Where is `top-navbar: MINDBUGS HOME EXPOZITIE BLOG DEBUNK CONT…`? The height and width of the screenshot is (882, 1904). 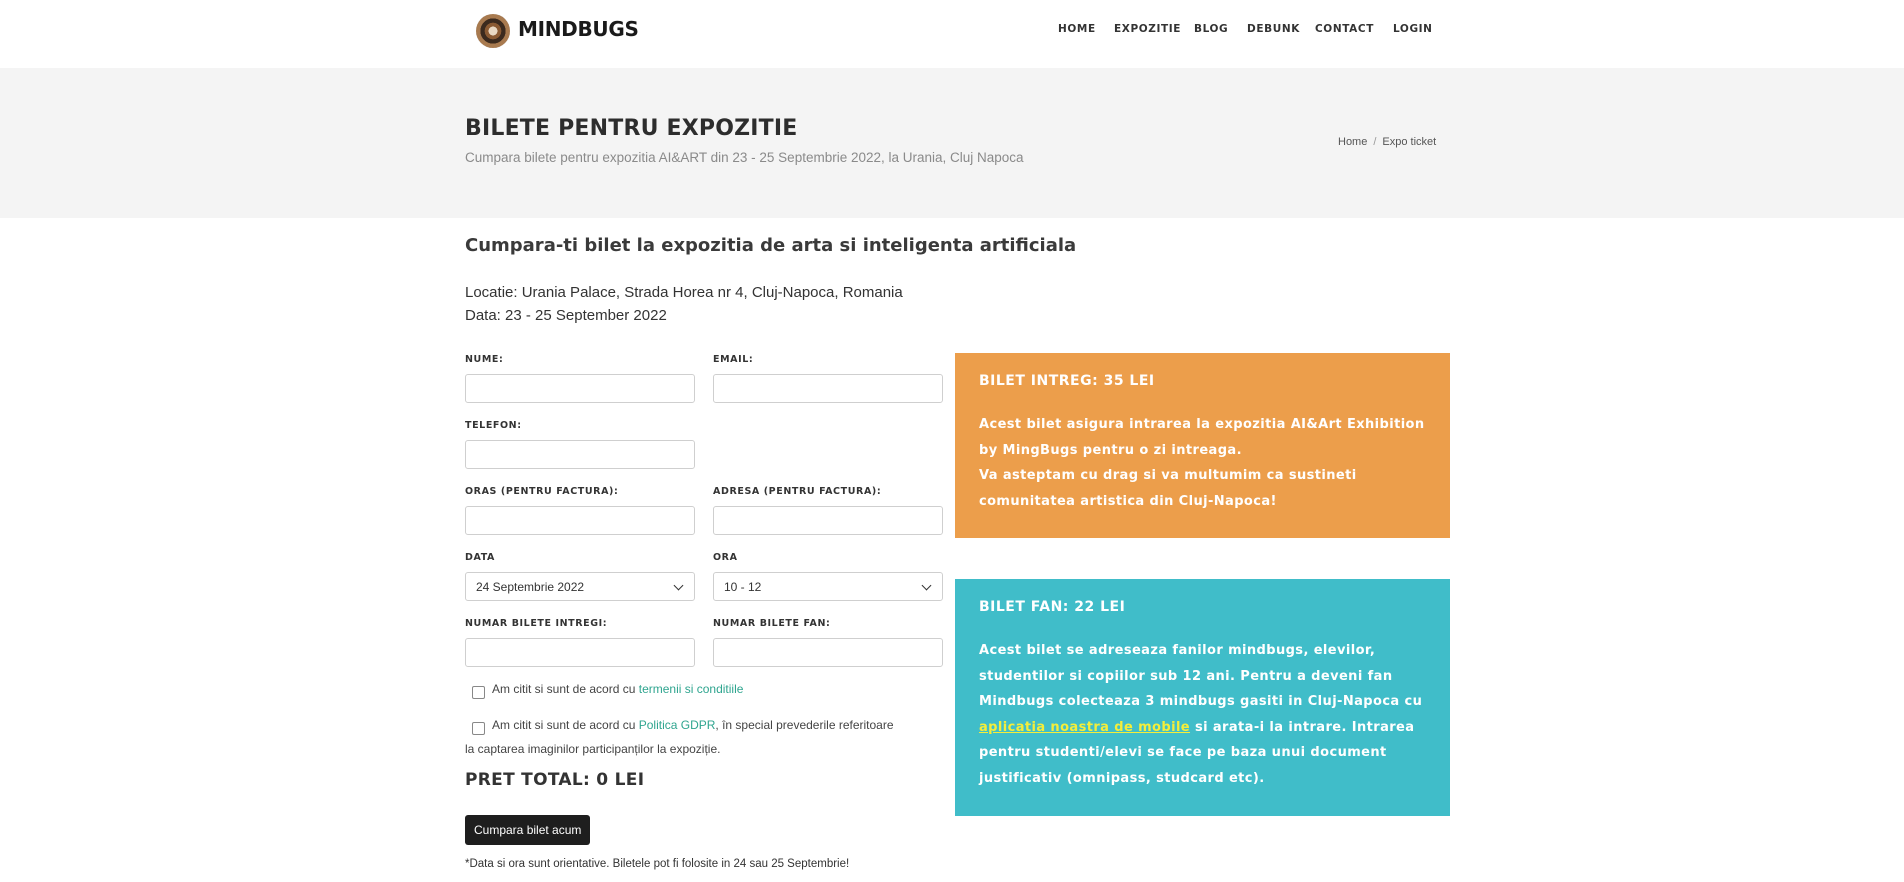 top-navbar: MINDBUGS HOME EXPOZITIE BLOG DEBUNK CONT… is located at coordinates (952, 34).